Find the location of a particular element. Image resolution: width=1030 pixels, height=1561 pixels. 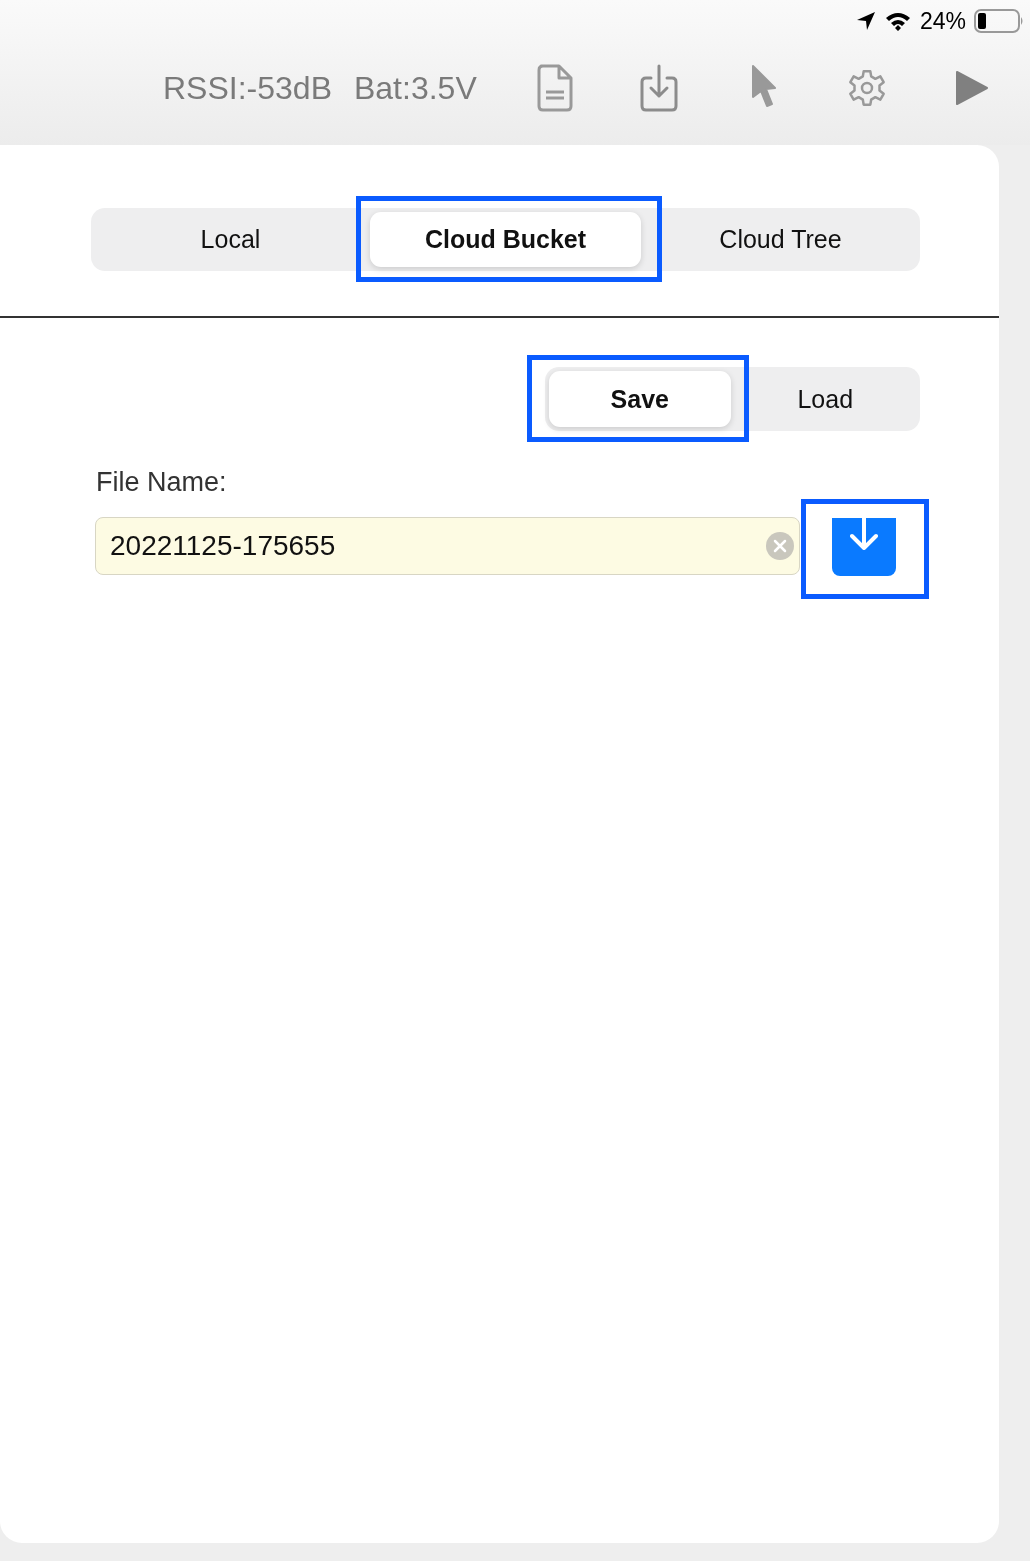

mode-tab: Load is located at coordinates (825, 399).